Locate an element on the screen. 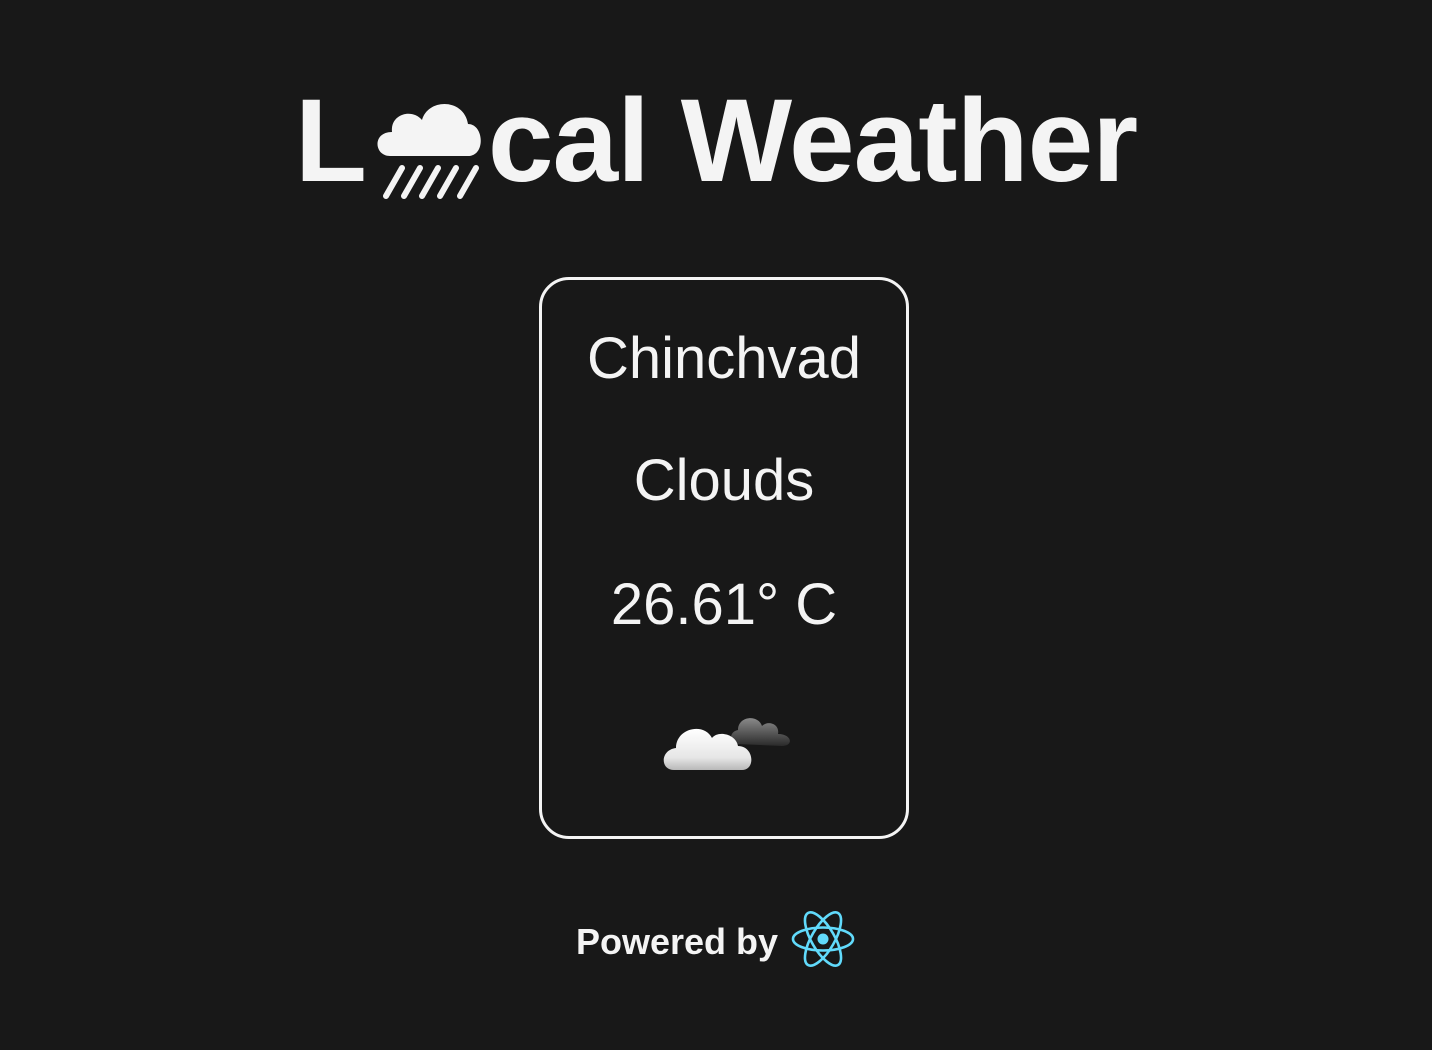 This screenshot has width=1432, height=1050. app-title: L cal Weather is located at coordinates (716, 133).